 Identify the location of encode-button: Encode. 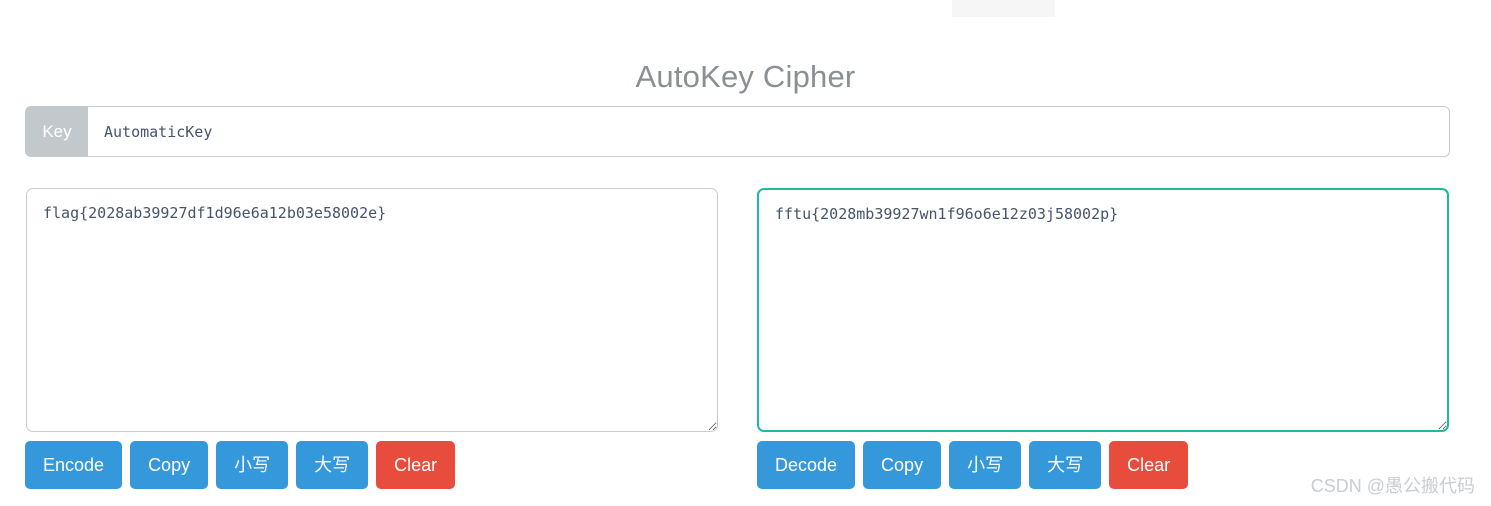
(74, 465).